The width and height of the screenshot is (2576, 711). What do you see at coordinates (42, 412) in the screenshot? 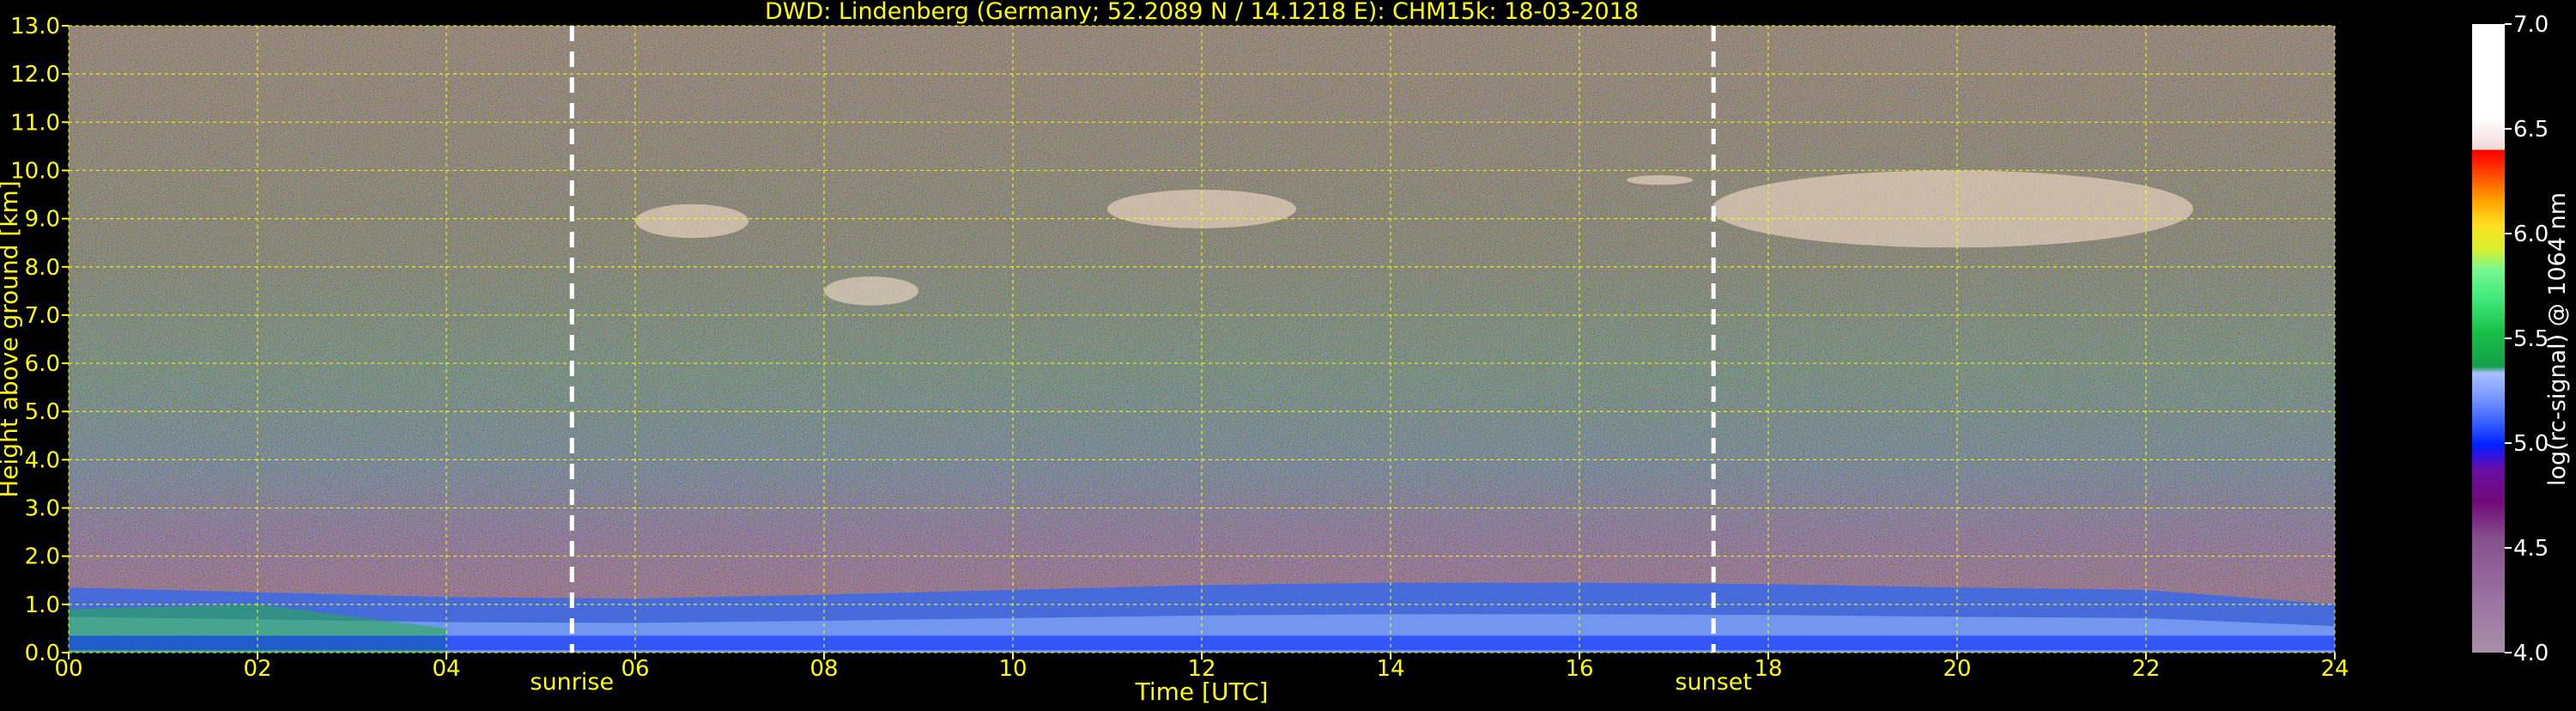
I see `y-tick-label: 5.0` at bounding box center [42, 412].